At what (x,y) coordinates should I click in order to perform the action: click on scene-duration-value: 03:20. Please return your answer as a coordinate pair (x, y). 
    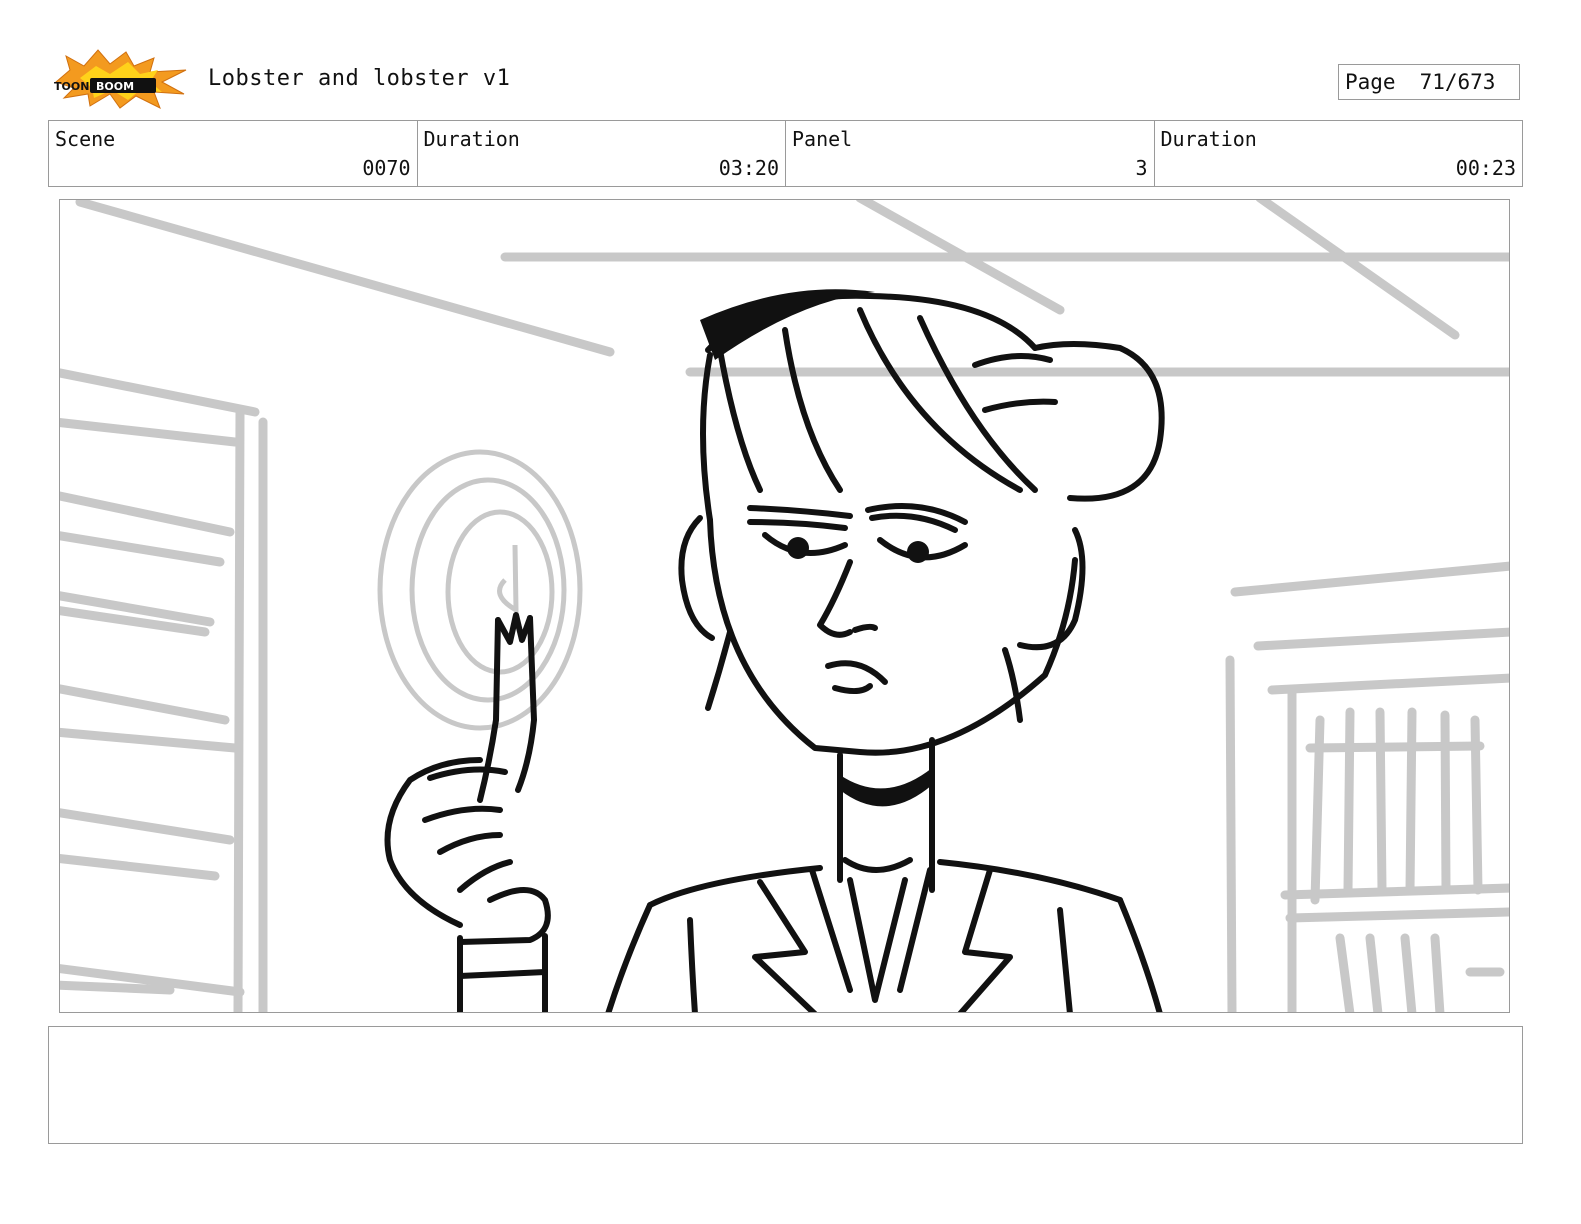
    Looking at the image, I should click on (748, 168).